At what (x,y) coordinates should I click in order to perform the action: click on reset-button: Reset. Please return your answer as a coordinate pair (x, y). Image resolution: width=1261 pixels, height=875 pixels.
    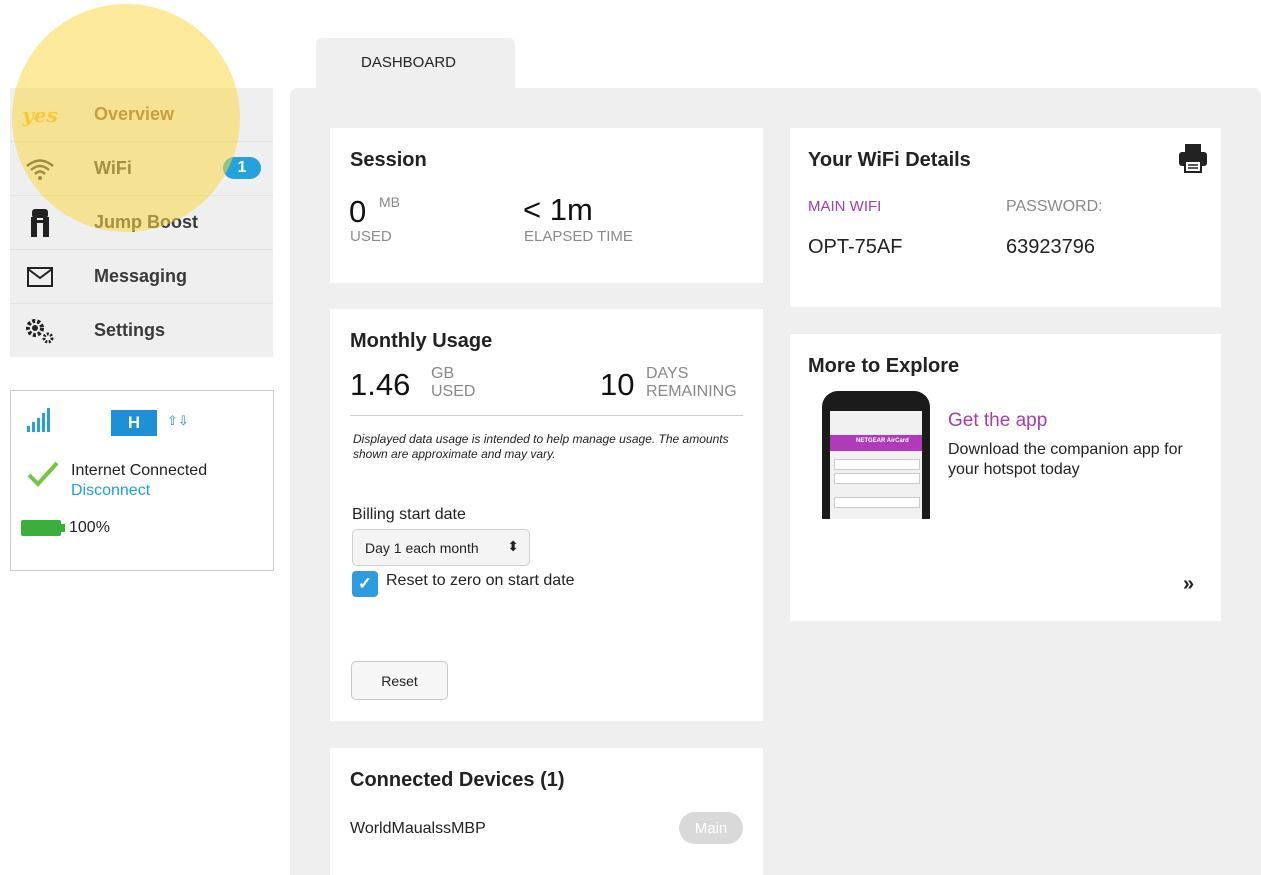
    Looking at the image, I should click on (399, 680).